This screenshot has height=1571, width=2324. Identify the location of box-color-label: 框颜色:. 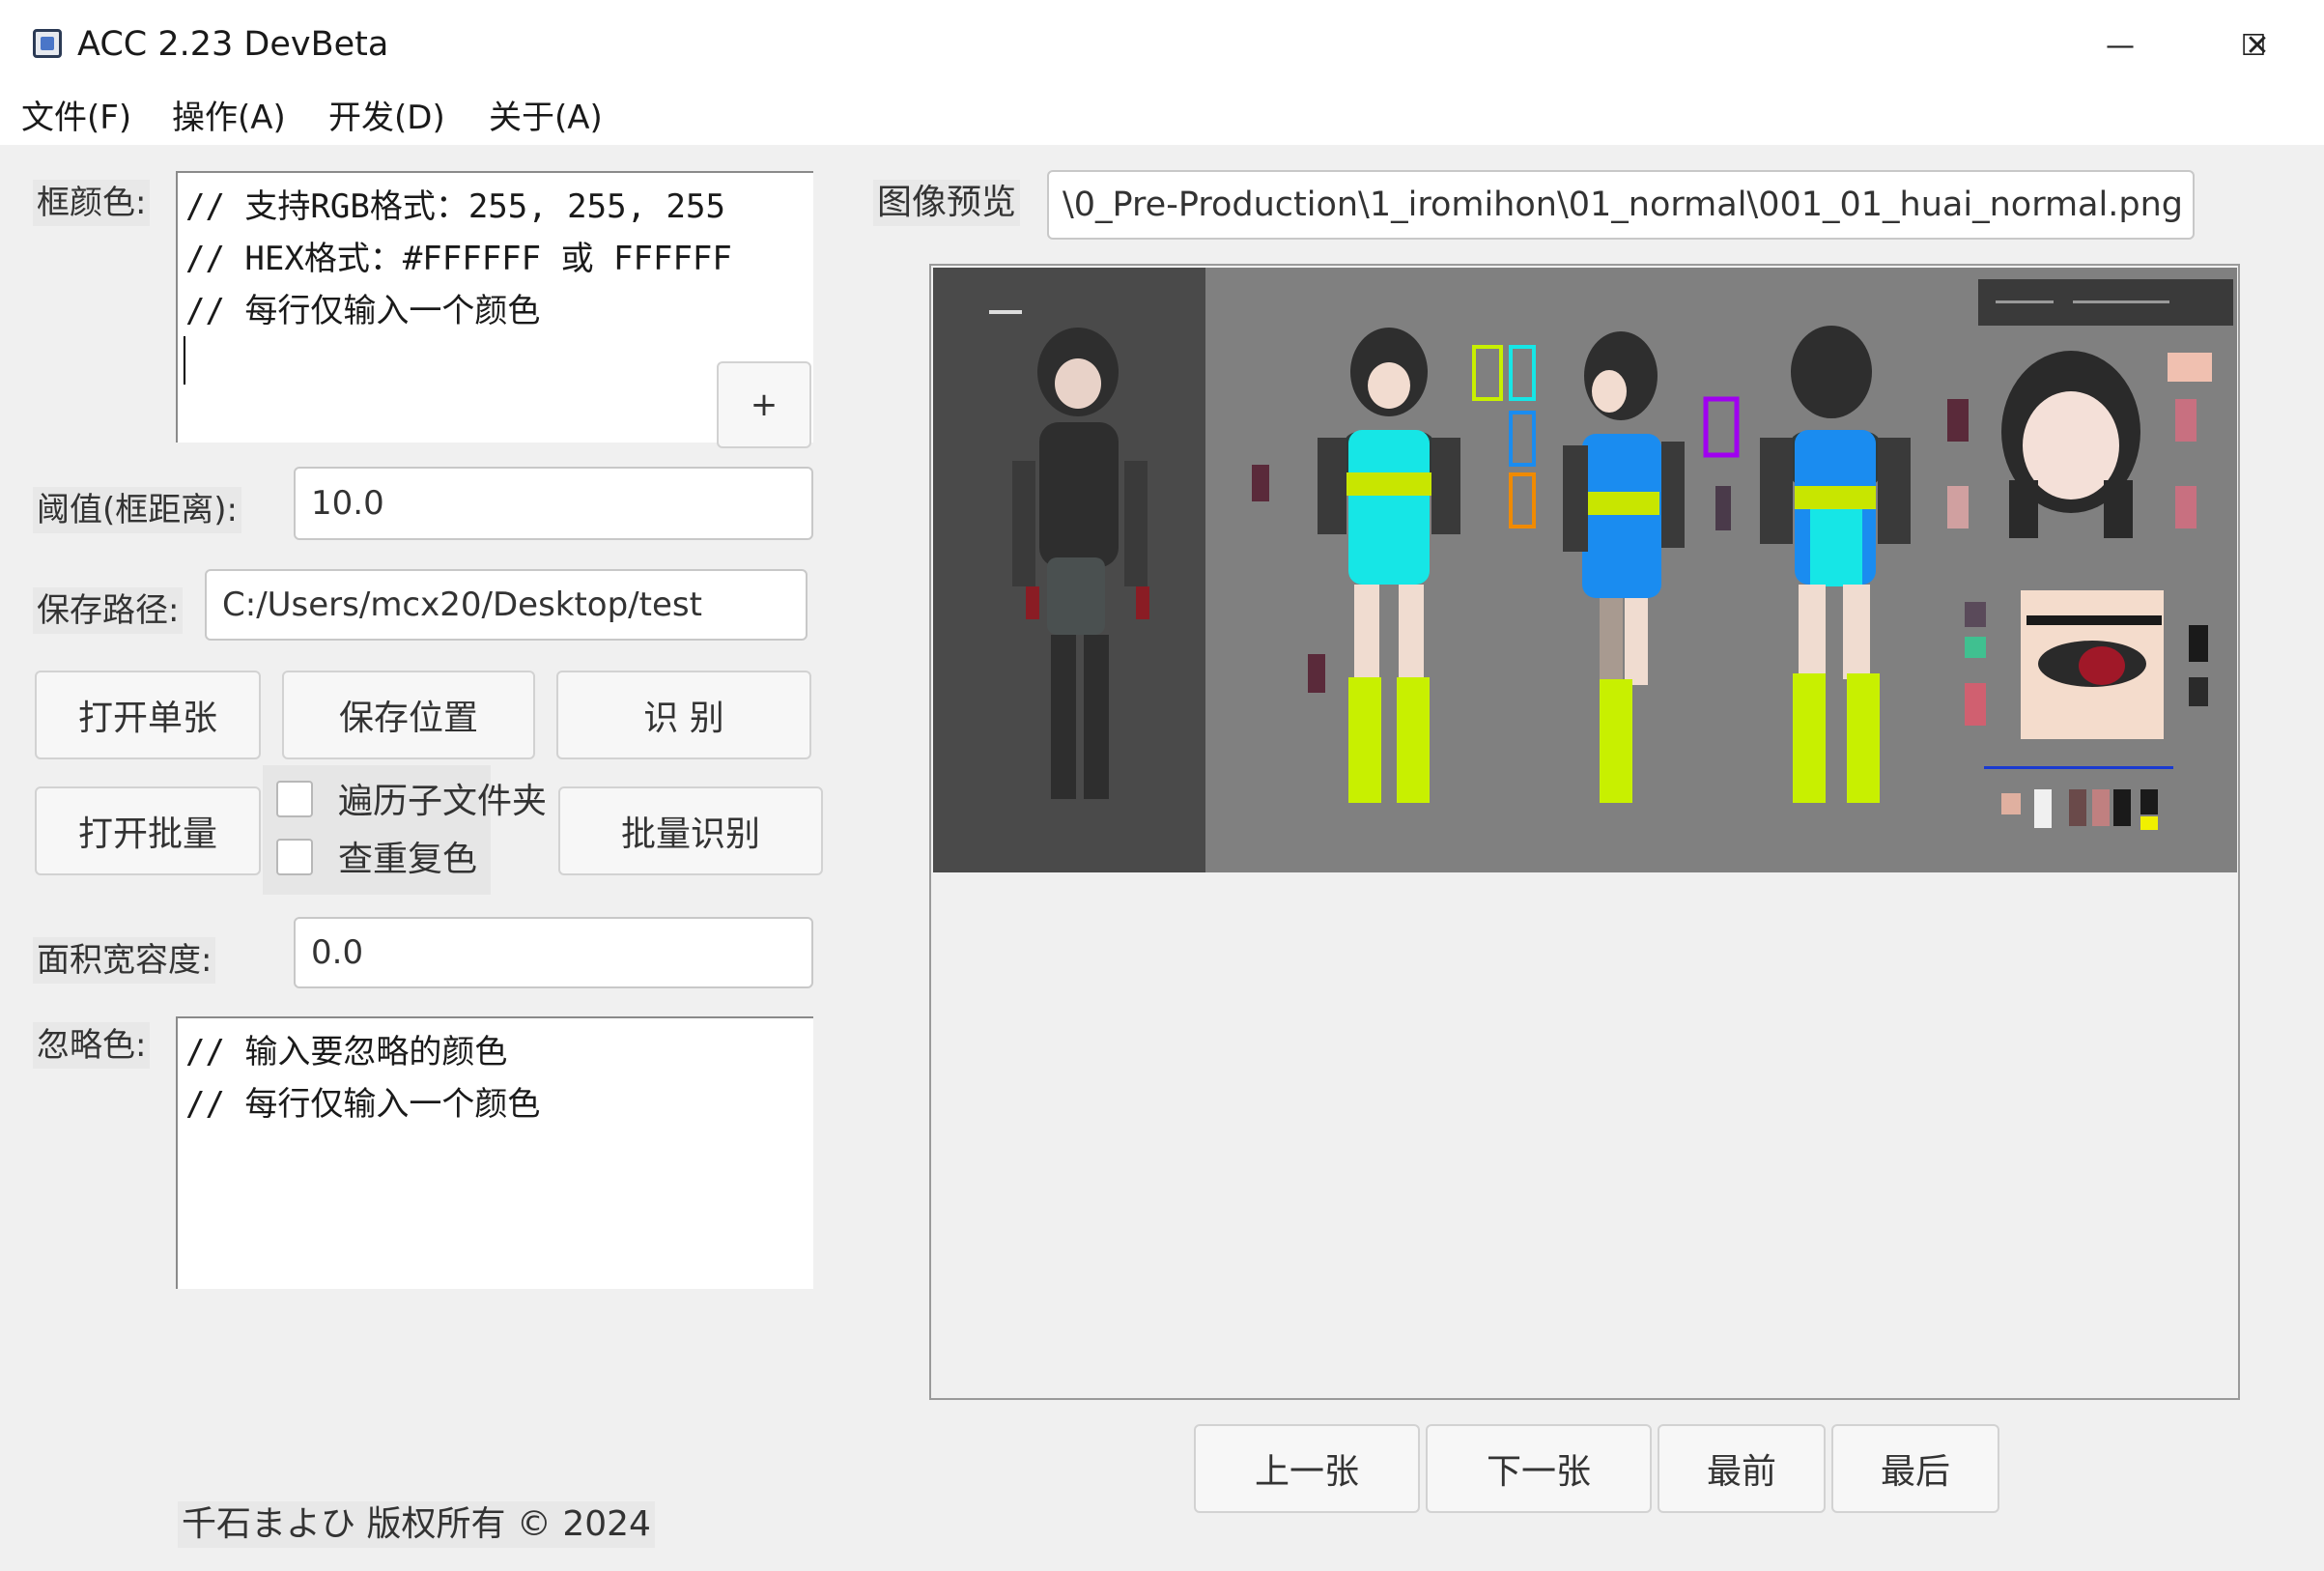
(92, 203).